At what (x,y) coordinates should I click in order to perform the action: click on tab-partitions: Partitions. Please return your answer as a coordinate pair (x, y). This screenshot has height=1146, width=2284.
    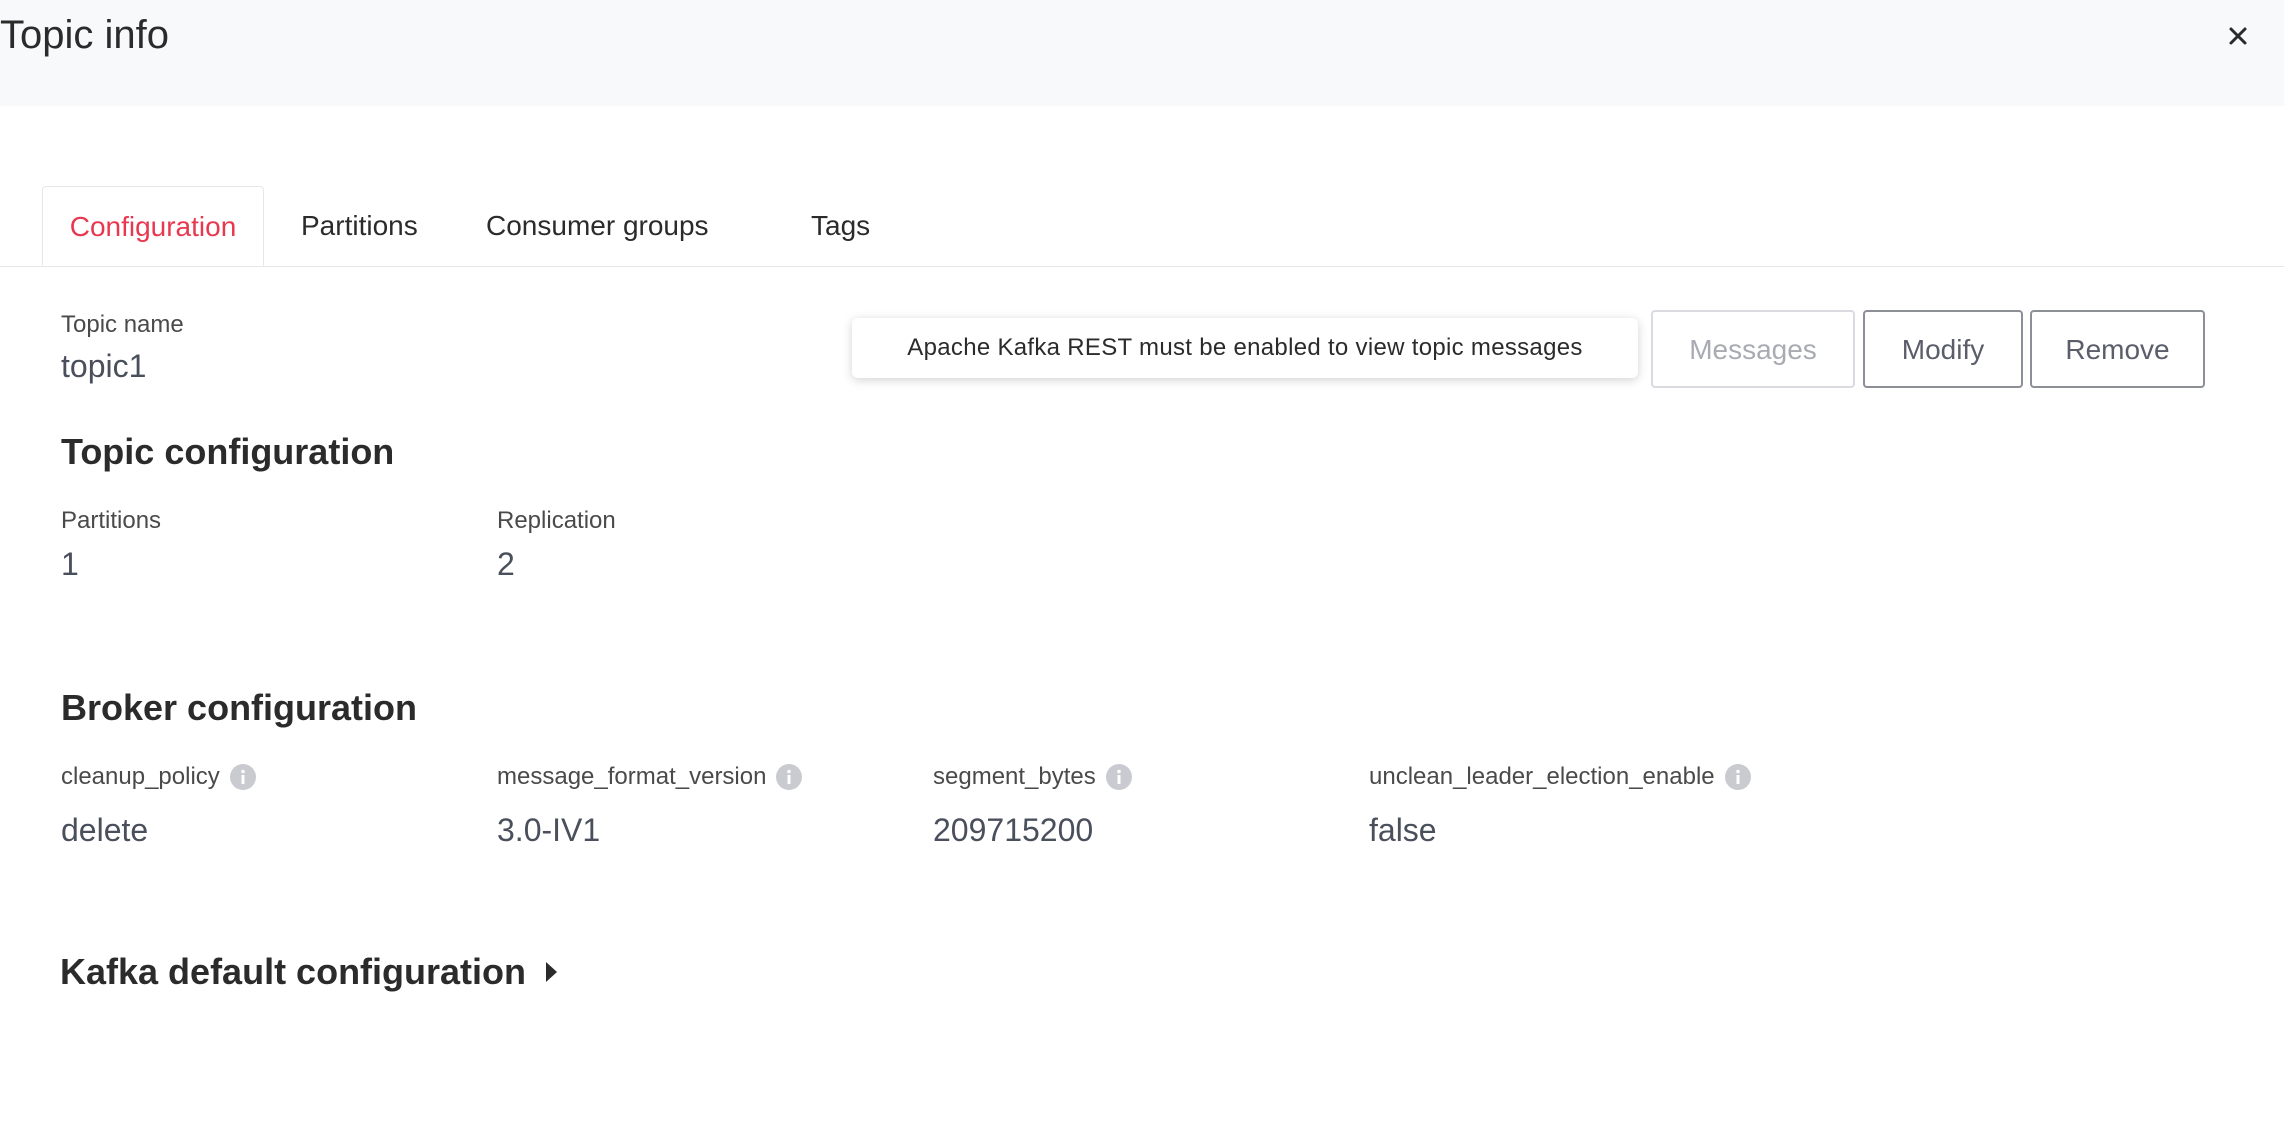
    Looking at the image, I should click on (359, 225).